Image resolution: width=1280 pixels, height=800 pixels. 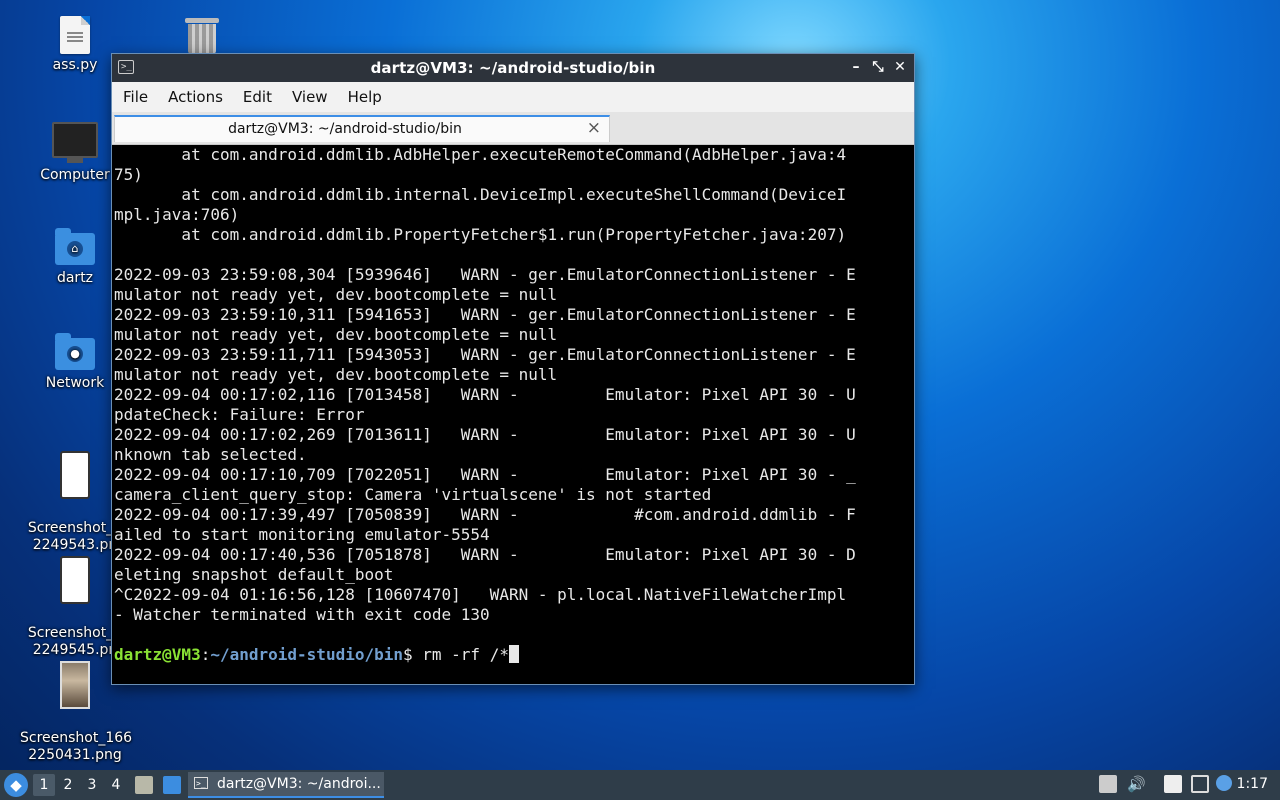 What do you see at coordinates (128, 174) in the screenshot?
I see `terminal-line: 75)` at bounding box center [128, 174].